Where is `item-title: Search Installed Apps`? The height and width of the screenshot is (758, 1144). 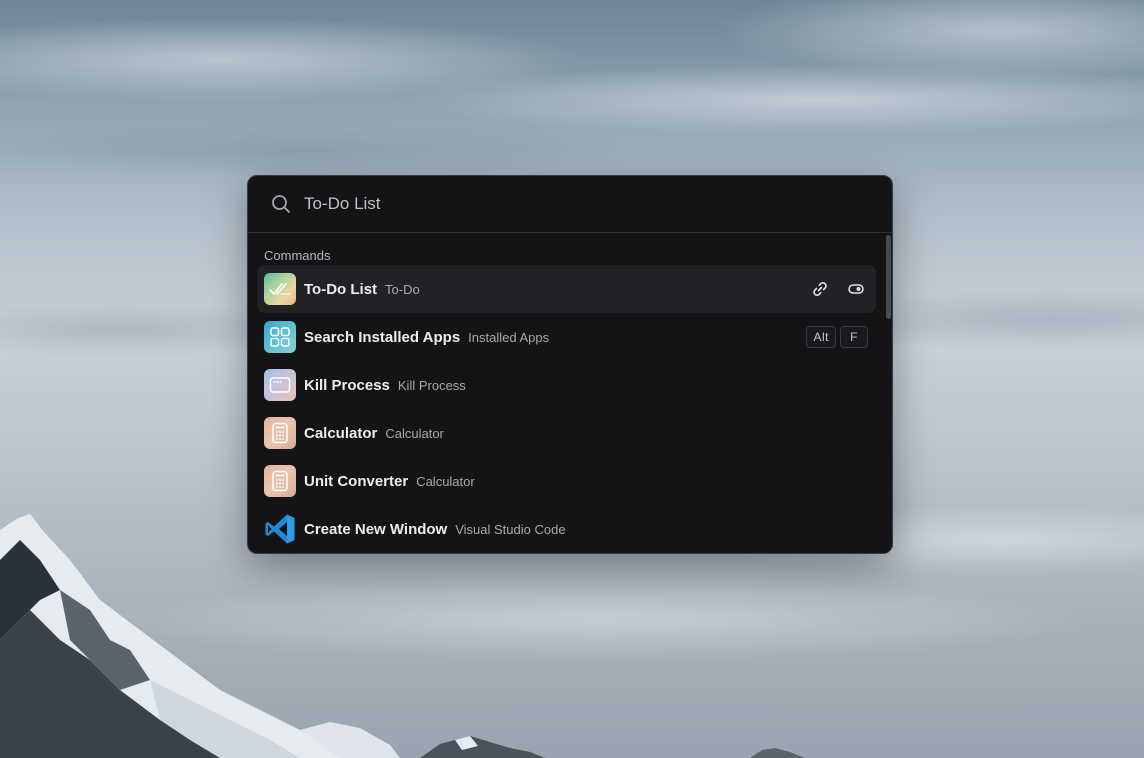 item-title: Search Installed Apps is located at coordinates (382, 337).